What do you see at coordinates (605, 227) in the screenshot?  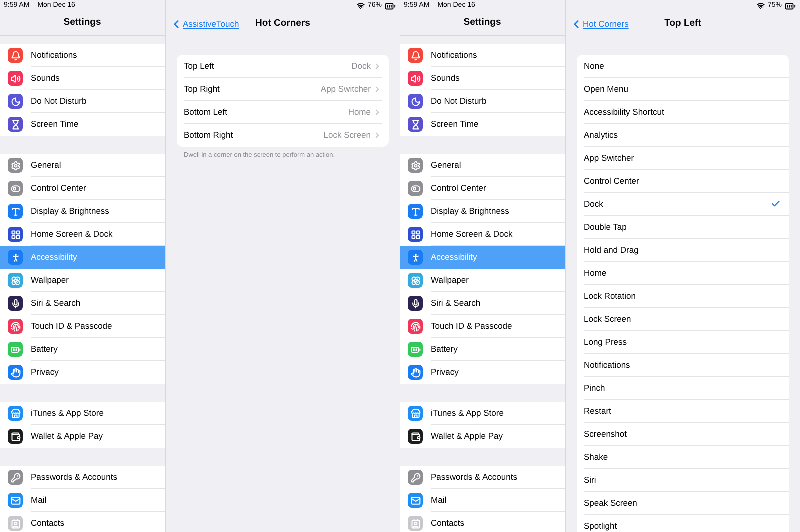 I see `option-label: Double Tap` at bounding box center [605, 227].